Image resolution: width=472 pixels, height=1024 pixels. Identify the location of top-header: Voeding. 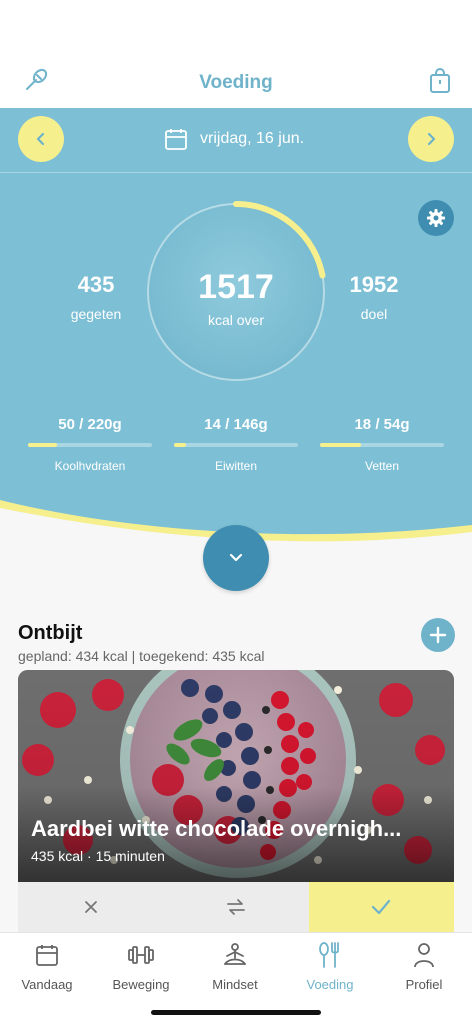
(236, 82).